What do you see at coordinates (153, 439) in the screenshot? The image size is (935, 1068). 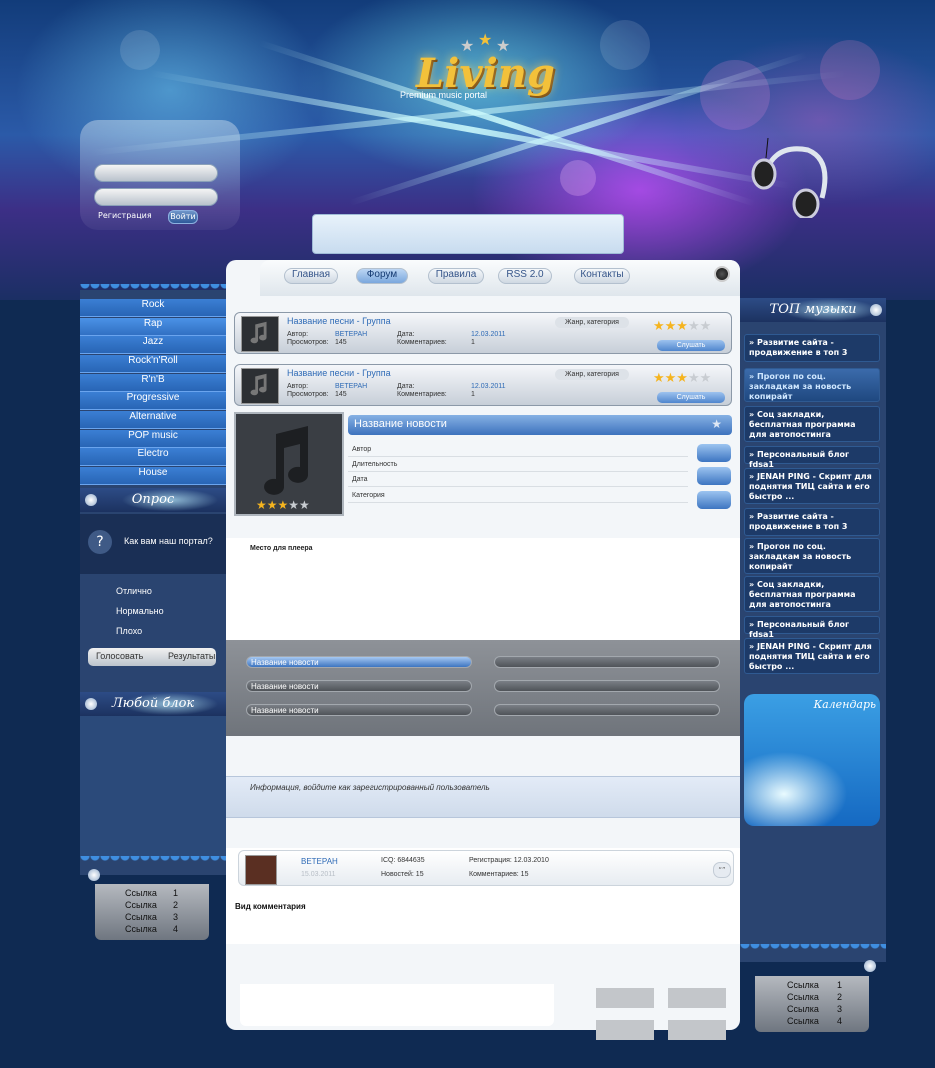 I see `genre-item: POP music` at bounding box center [153, 439].